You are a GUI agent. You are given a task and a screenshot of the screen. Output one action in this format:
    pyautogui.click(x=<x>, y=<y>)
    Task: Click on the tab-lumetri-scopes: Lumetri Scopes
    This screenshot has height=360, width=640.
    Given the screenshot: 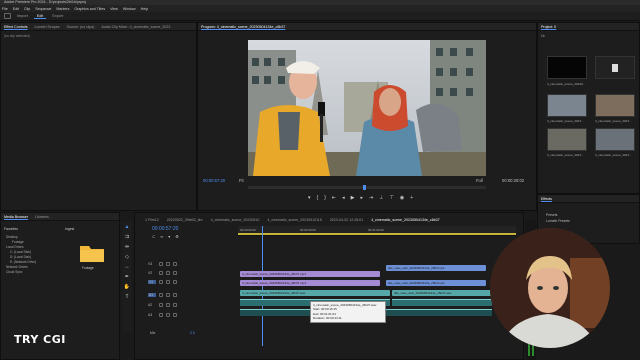 What is the action you would take?
    pyautogui.click(x=47, y=27)
    